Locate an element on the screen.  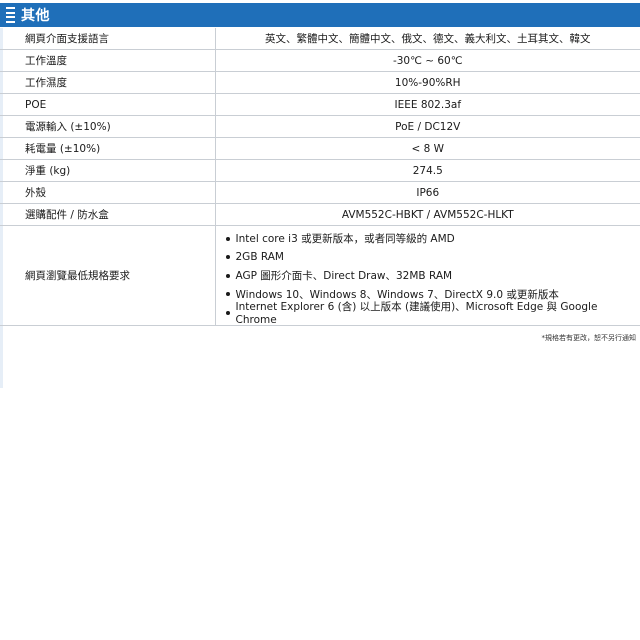
spec-label: 網頁介面支援語言 is located at coordinates (108, 39).